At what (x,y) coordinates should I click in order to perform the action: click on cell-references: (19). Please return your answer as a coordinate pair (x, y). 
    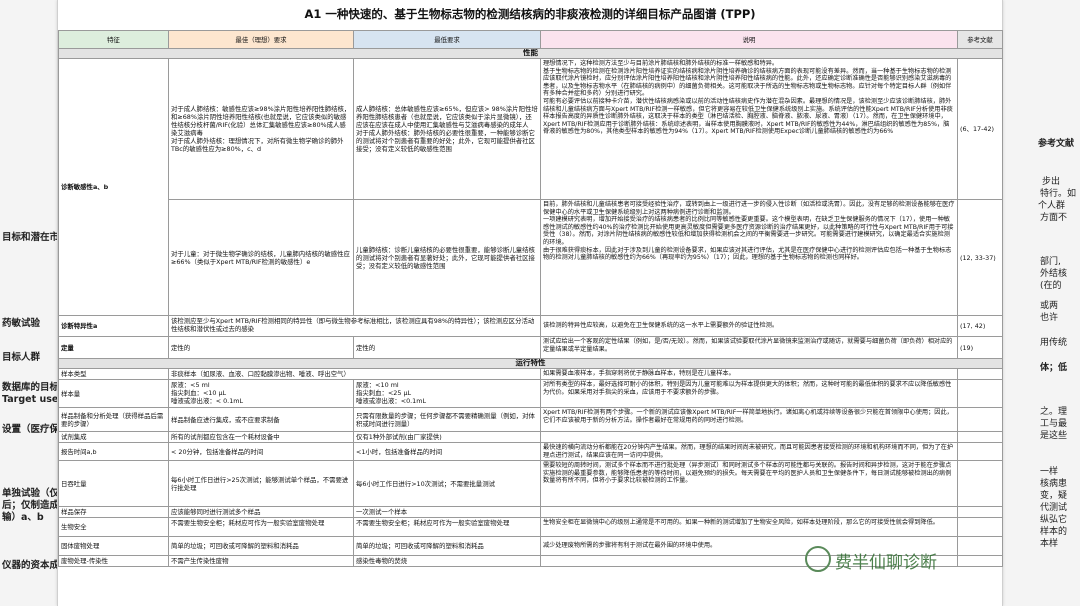
    Looking at the image, I should click on (980, 347).